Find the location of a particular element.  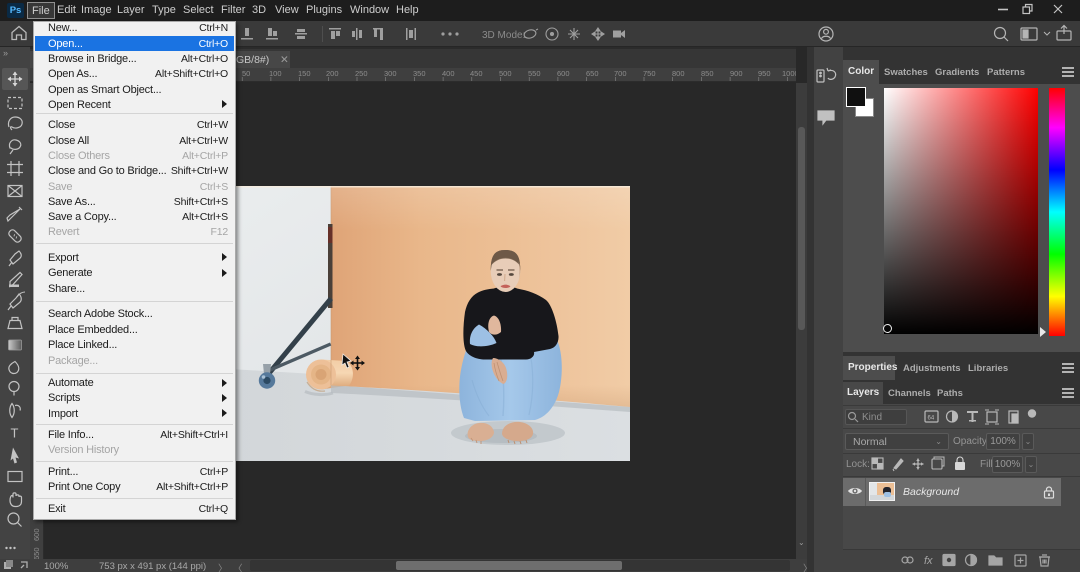

svg-text: 300 is located at coordinates (390, 73).